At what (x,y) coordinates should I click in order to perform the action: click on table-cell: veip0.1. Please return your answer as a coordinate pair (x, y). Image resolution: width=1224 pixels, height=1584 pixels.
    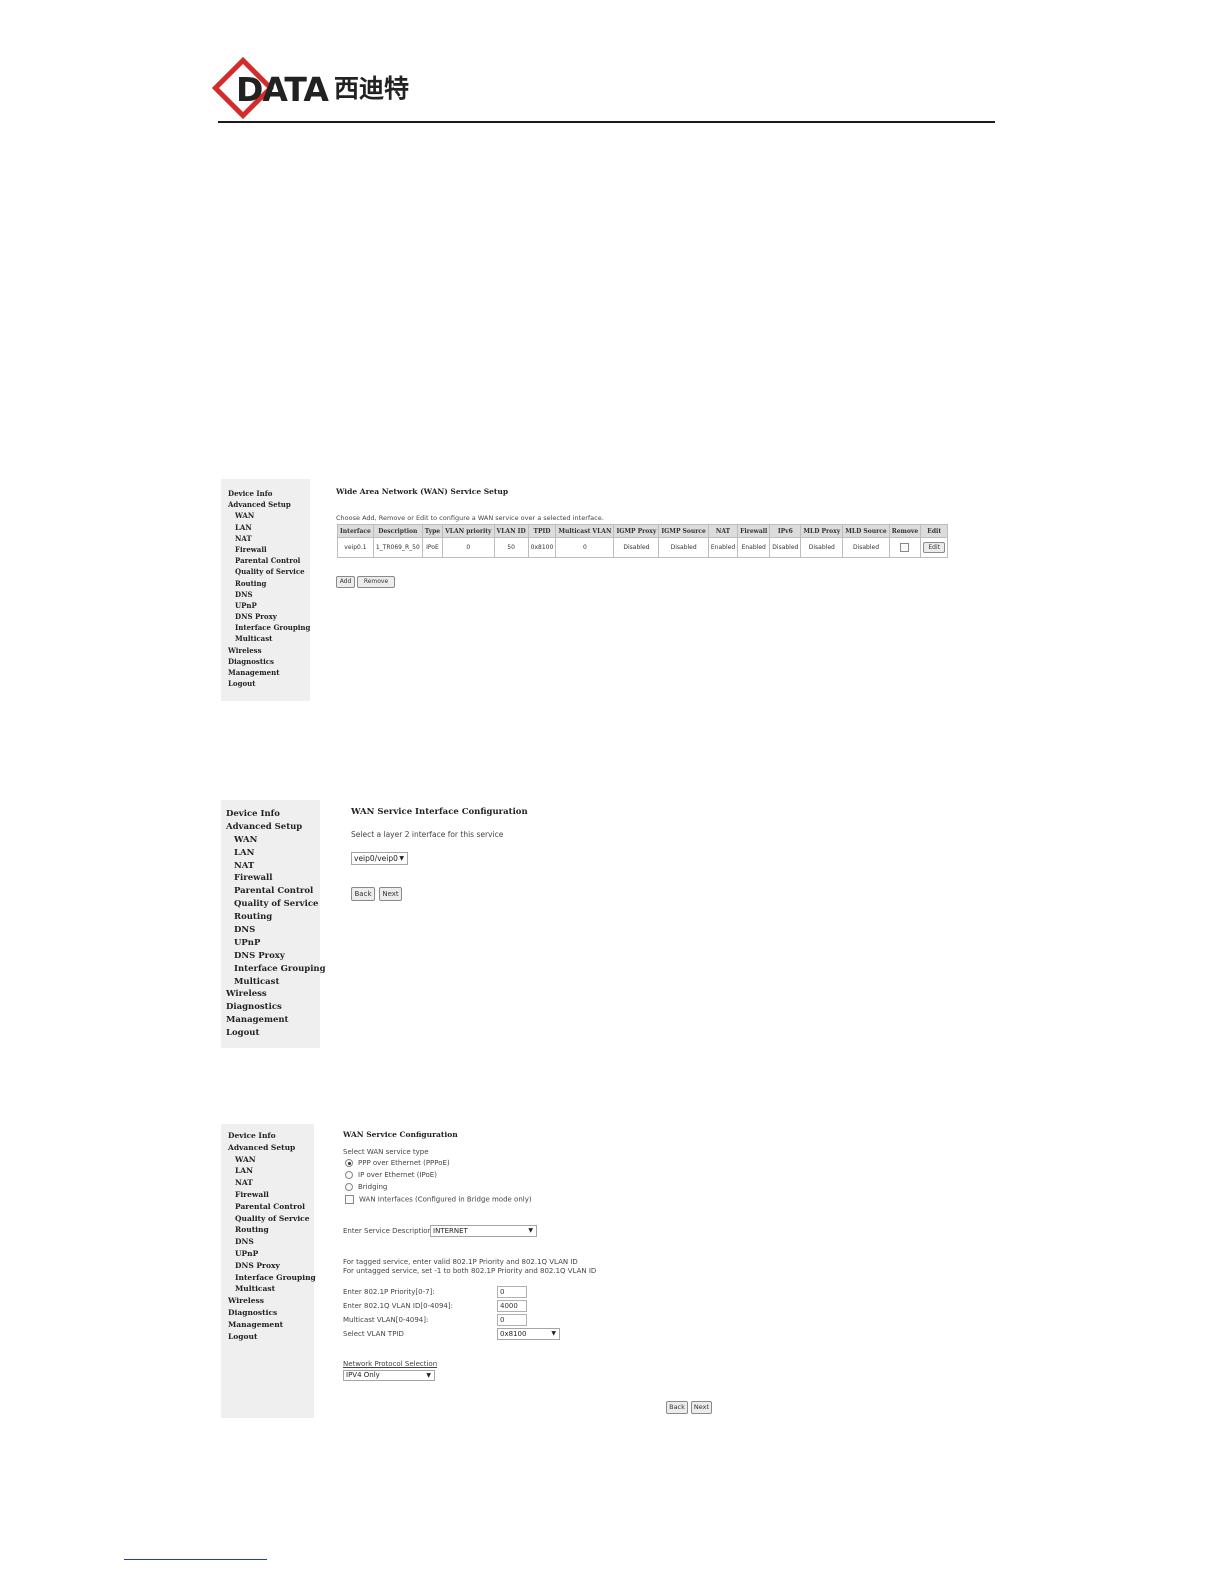
    Looking at the image, I should click on (355, 547).